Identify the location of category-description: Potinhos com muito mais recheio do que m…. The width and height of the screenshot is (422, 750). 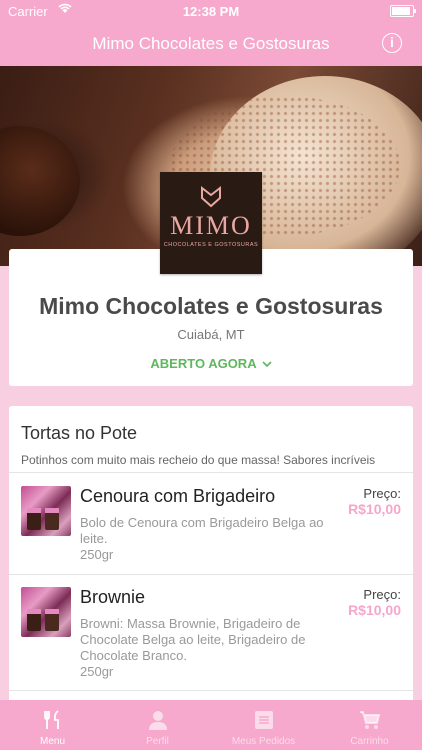
(198, 460).